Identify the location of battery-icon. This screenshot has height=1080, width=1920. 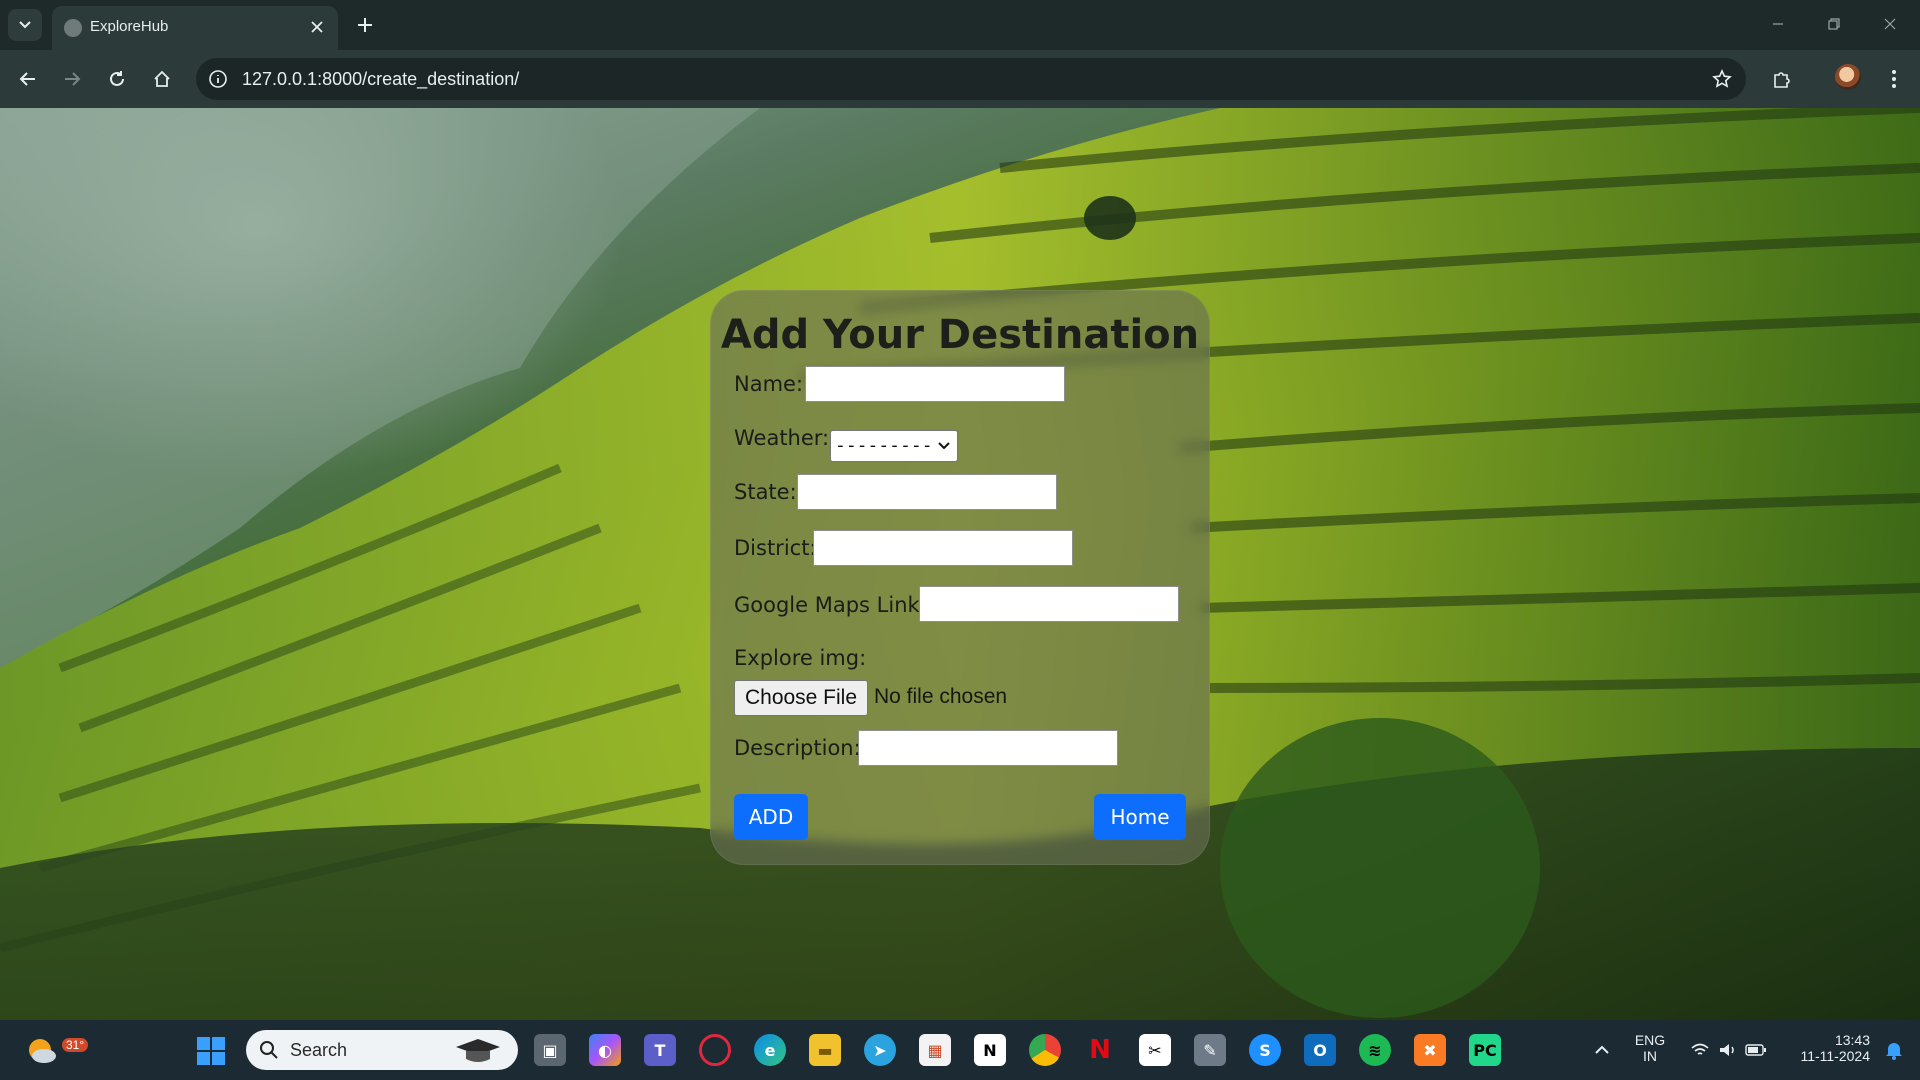
(1756, 1050).